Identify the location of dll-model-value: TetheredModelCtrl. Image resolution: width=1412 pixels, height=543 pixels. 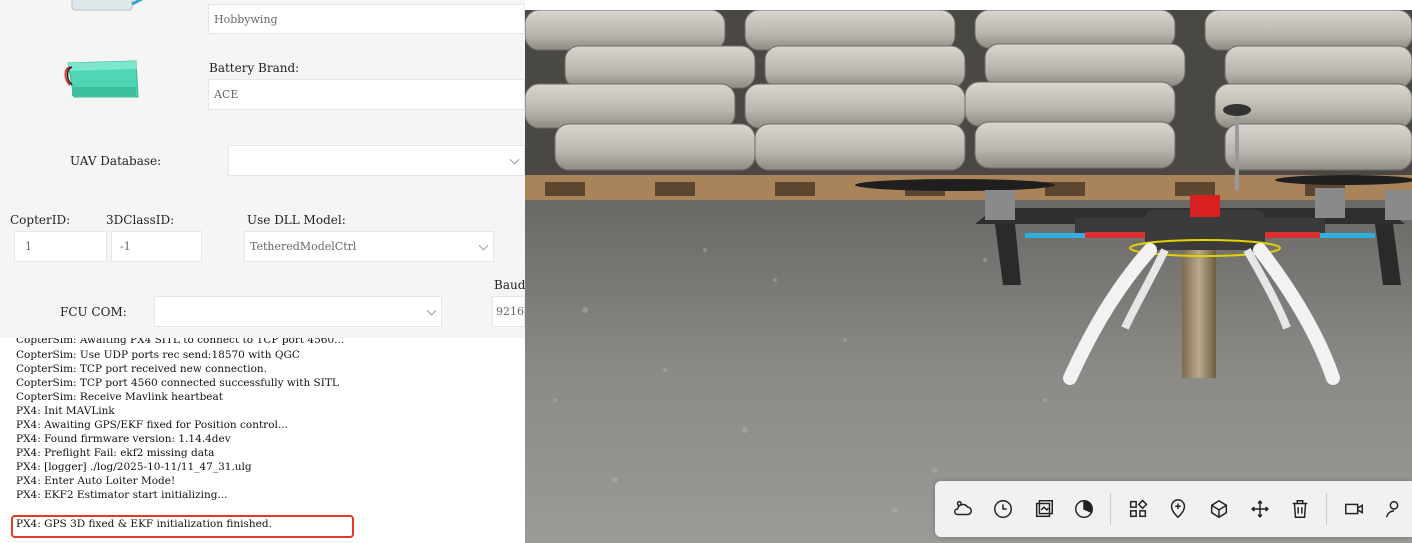
(303, 246).